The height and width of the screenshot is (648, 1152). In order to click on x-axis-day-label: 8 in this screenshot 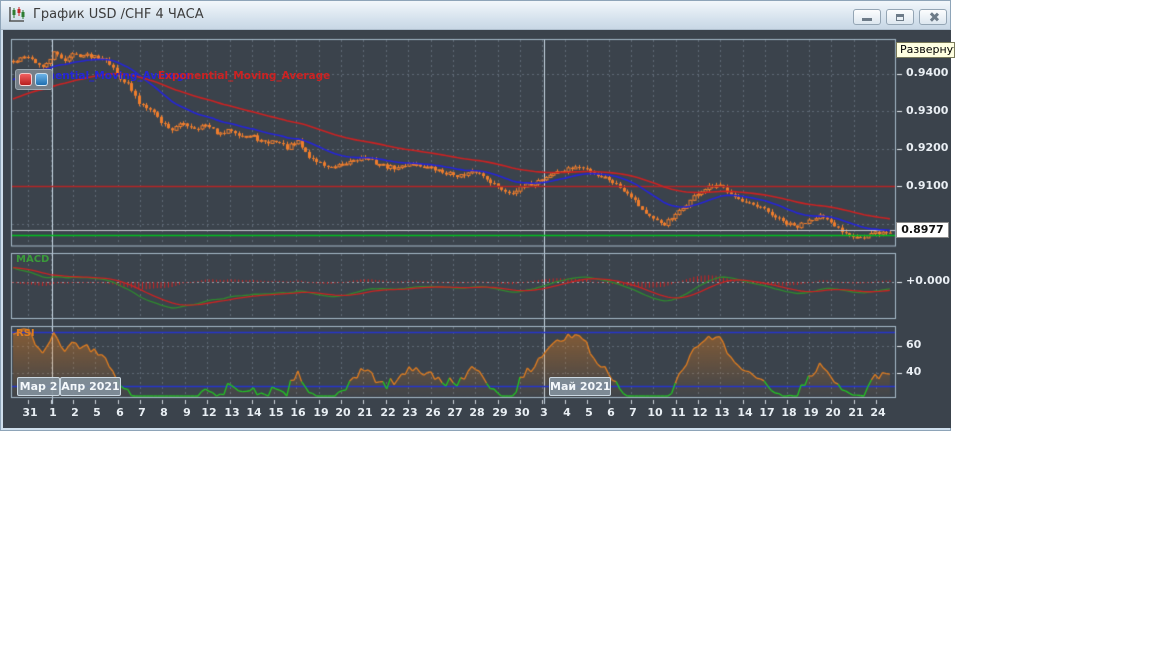, I will do `click(164, 412)`.